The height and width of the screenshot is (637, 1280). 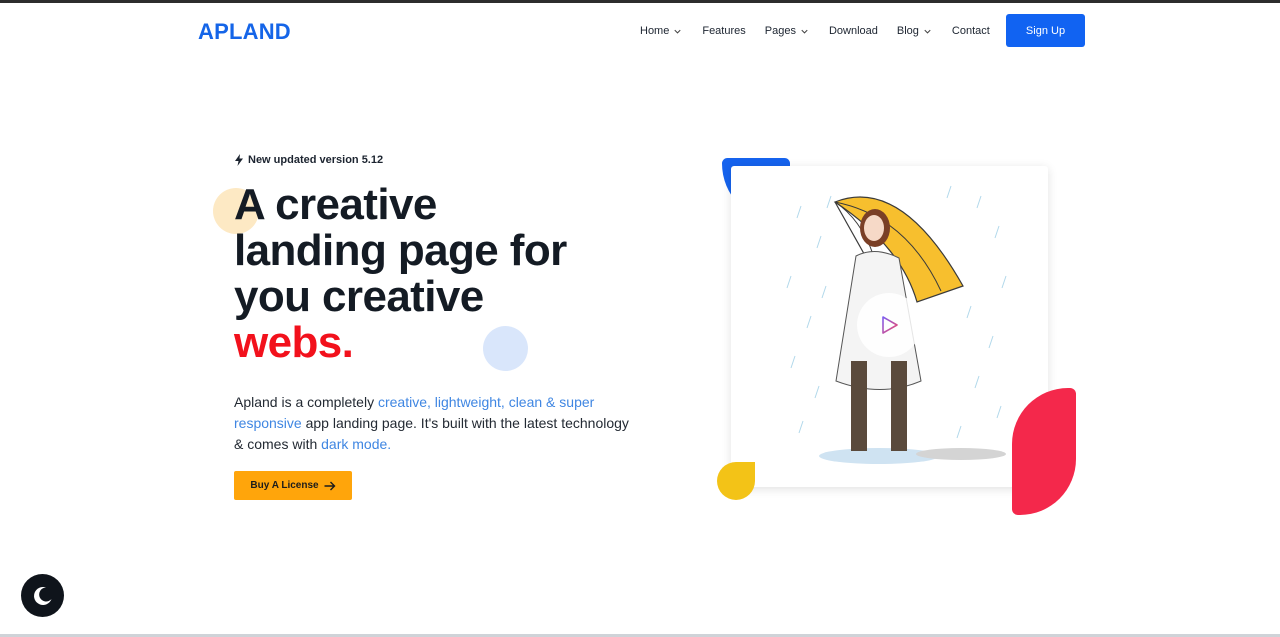 What do you see at coordinates (294, 342) in the screenshot?
I see `headline-accent: webs.` at bounding box center [294, 342].